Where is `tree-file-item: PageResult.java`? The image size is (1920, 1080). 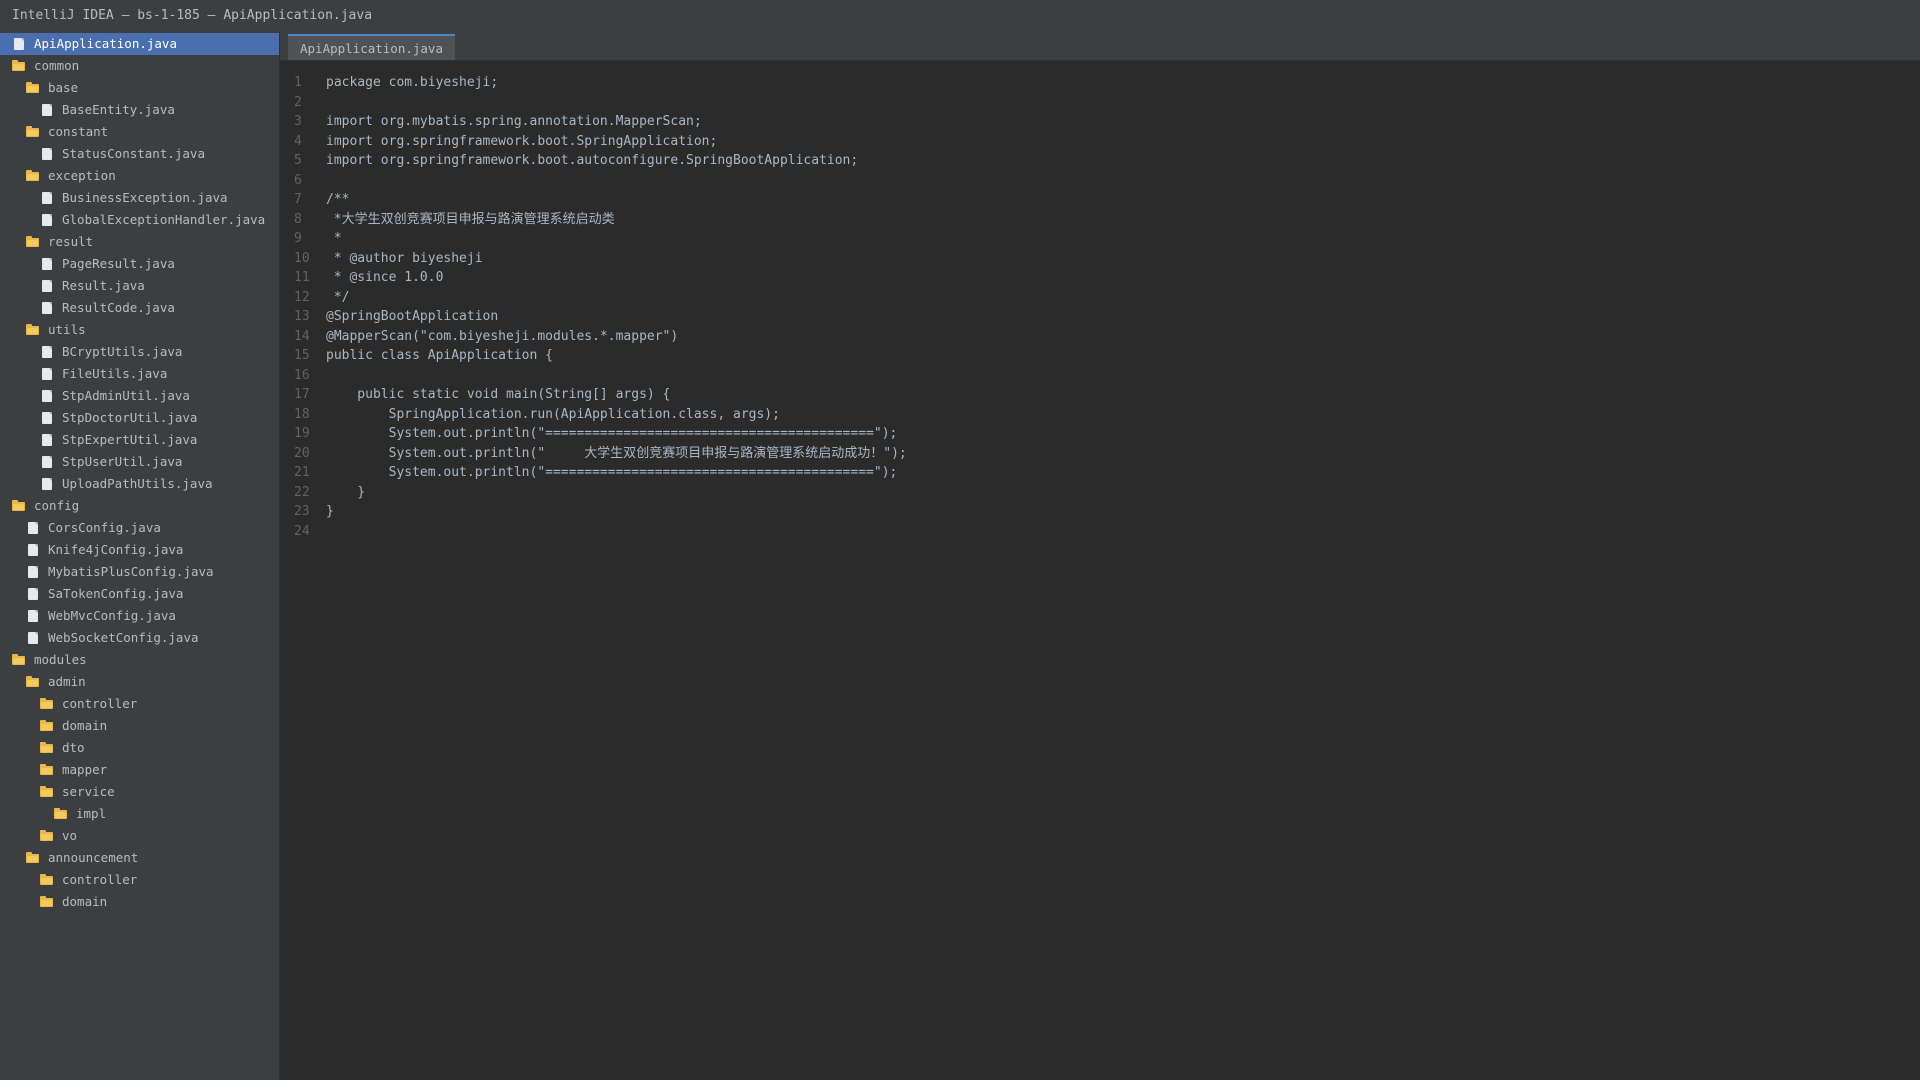 tree-file-item: PageResult.java is located at coordinates (139, 264).